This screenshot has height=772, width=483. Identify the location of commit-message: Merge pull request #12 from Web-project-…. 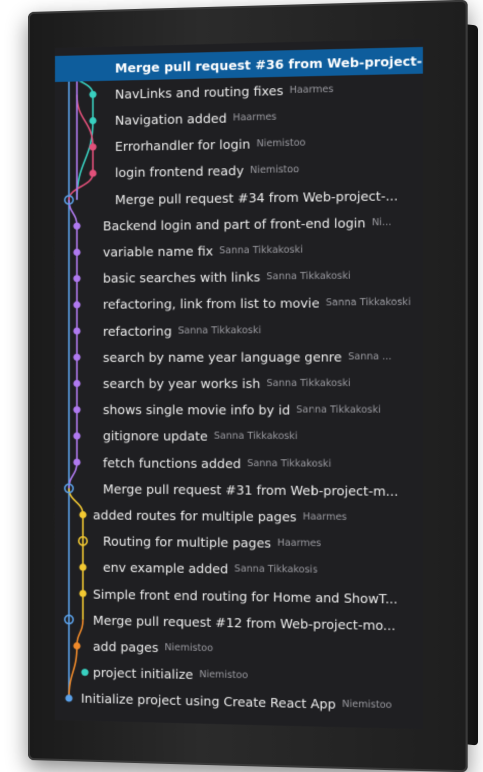
(244, 622).